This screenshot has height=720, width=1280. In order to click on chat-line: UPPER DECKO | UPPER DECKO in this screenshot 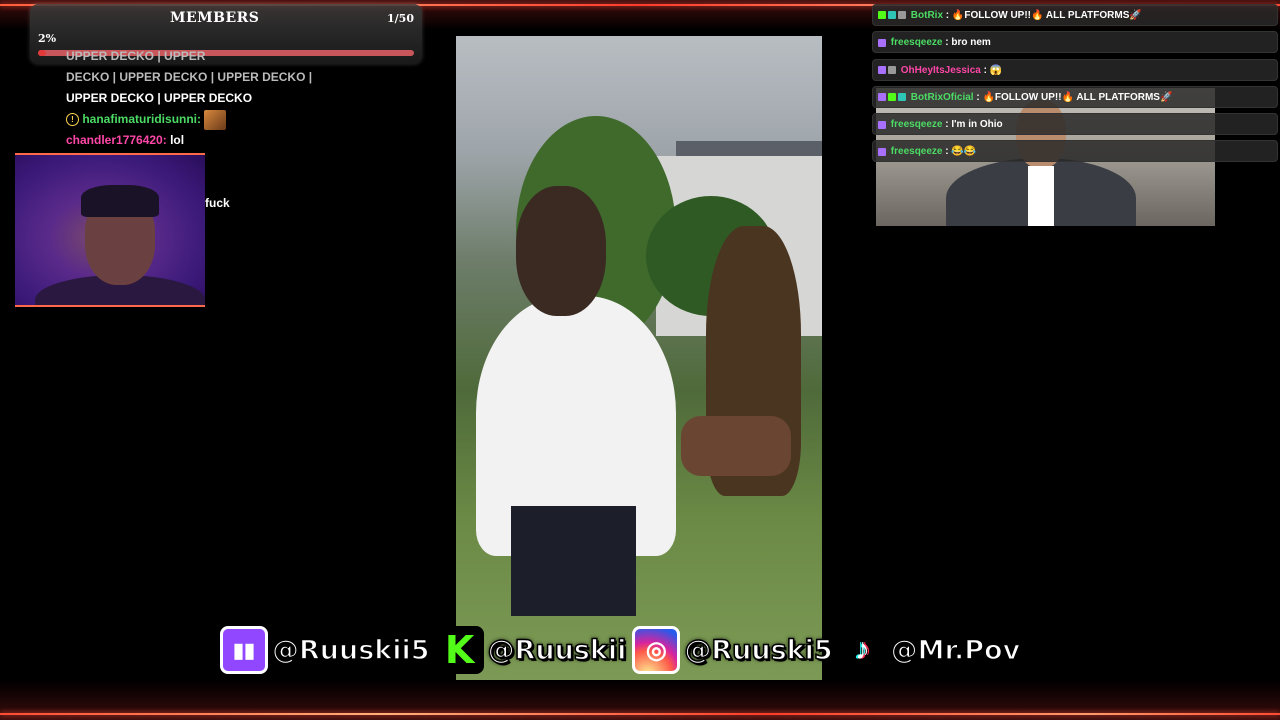, I will do `click(159, 98)`.